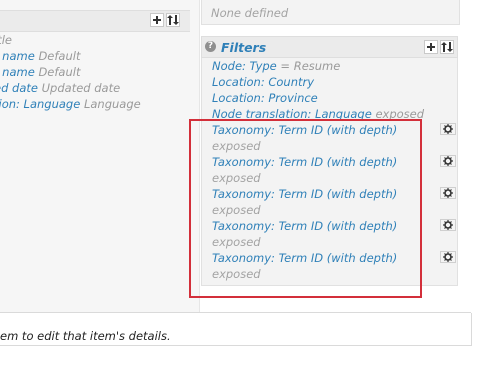  I want to click on empty-text: None defined, so click(250, 13).